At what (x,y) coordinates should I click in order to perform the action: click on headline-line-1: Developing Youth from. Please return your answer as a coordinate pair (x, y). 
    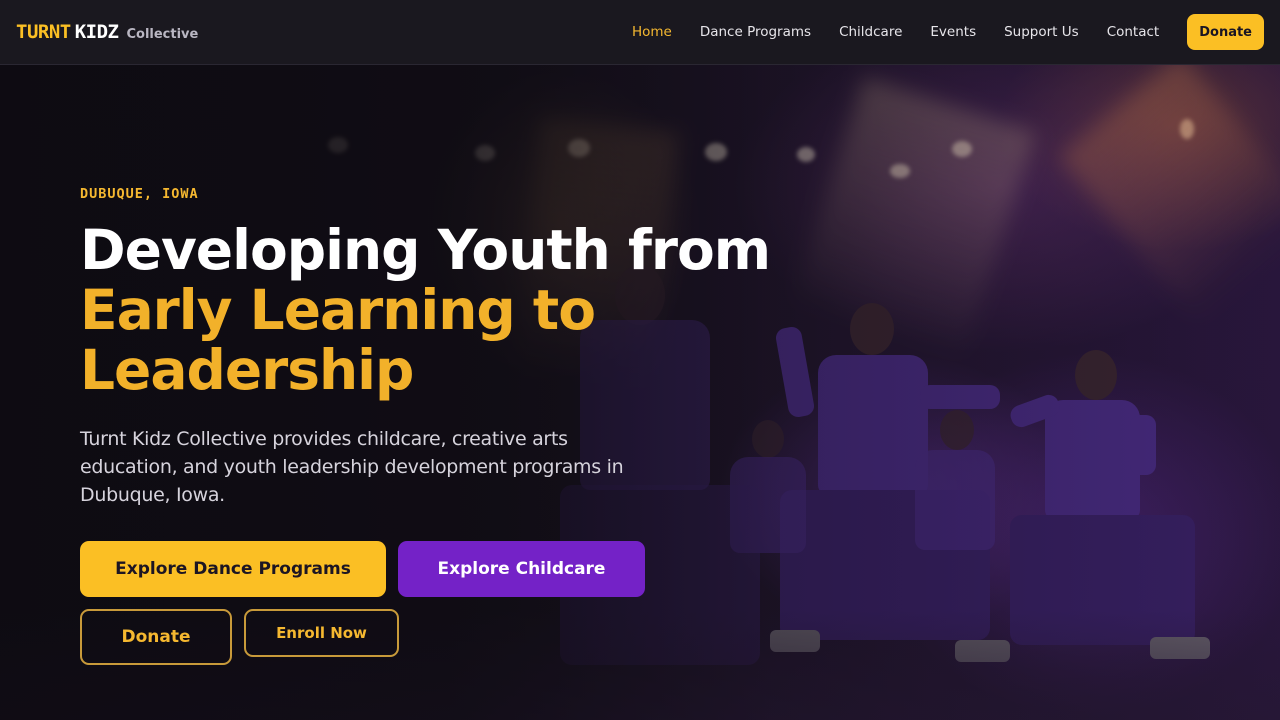
    Looking at the image, I should click on (425, 250).